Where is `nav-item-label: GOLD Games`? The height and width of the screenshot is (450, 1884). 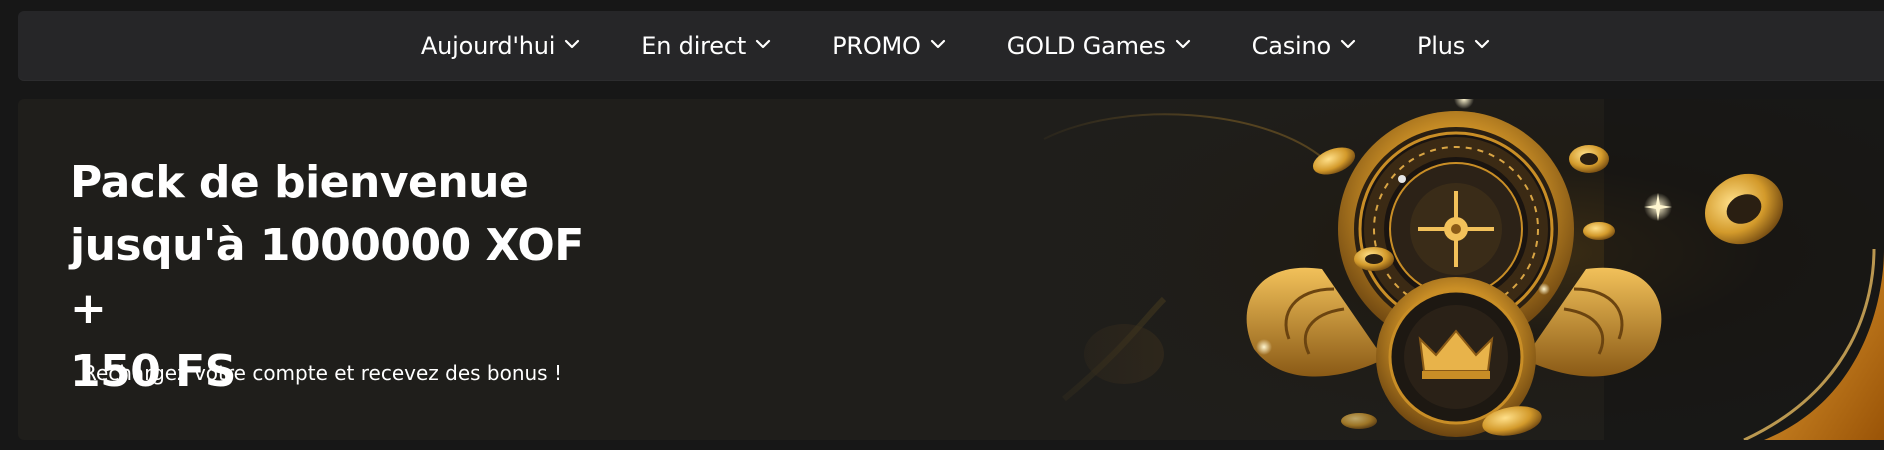
nav-item-label: GOLD Games is located at coordinates (1086, 46).